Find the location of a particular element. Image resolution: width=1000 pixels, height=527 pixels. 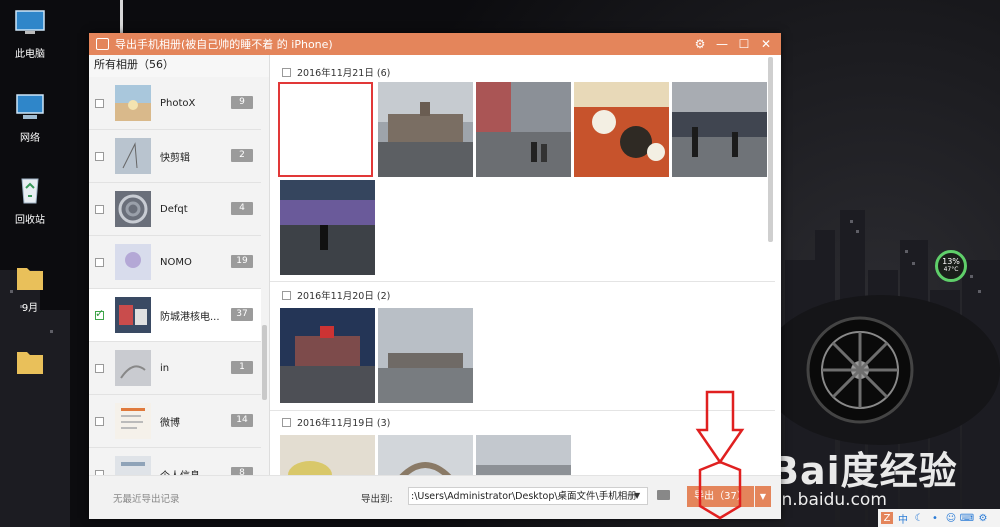

album-item-kuaijianji: 快剪辑 2 is located at coordinates (175, 156).